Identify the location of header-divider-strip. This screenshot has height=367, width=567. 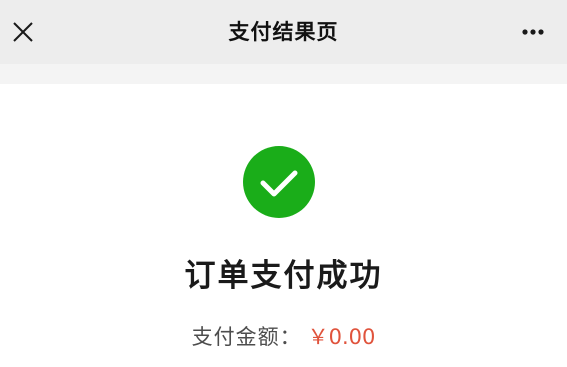
(283, 74).